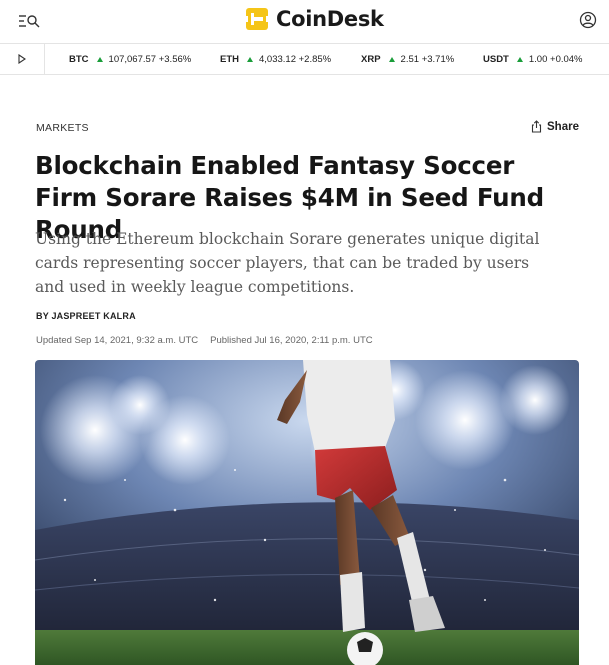  Describe the element at coordinates (407, 59) in the screenshot. I see `ticker-item-xrp: XRP 2.51 +3.71%` at that location.